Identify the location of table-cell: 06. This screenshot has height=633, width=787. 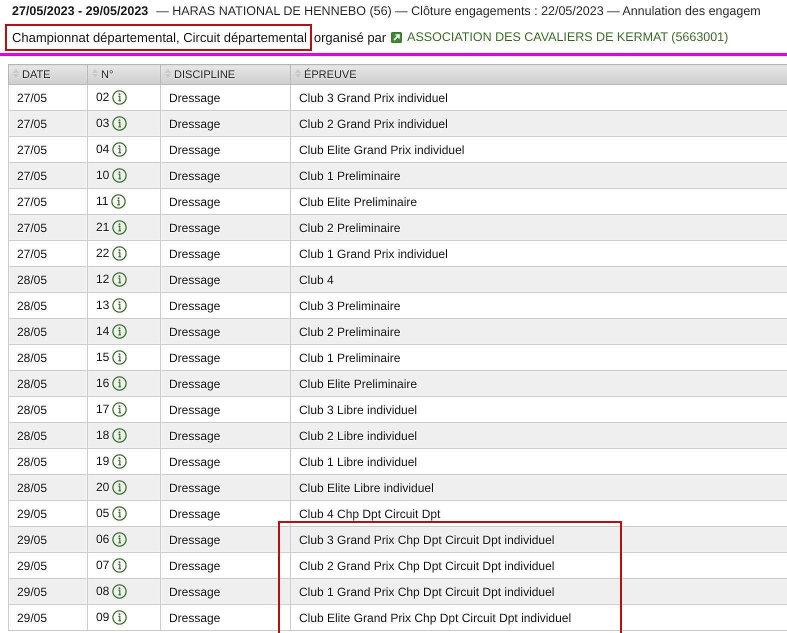
(103, 539).